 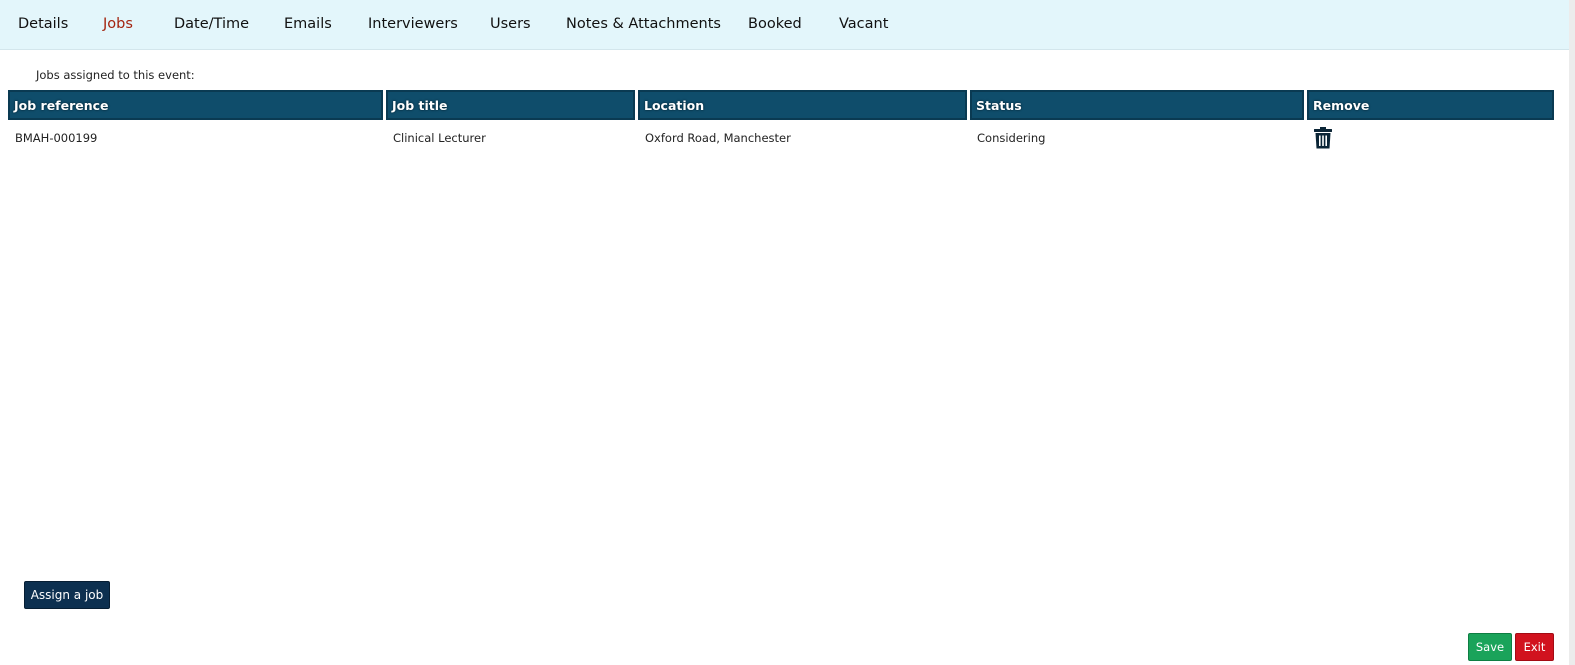 What do you see at coordinates (1490, 647) in the screenshot?
I see `save-button: Save` at bounding box center [1490, 647].